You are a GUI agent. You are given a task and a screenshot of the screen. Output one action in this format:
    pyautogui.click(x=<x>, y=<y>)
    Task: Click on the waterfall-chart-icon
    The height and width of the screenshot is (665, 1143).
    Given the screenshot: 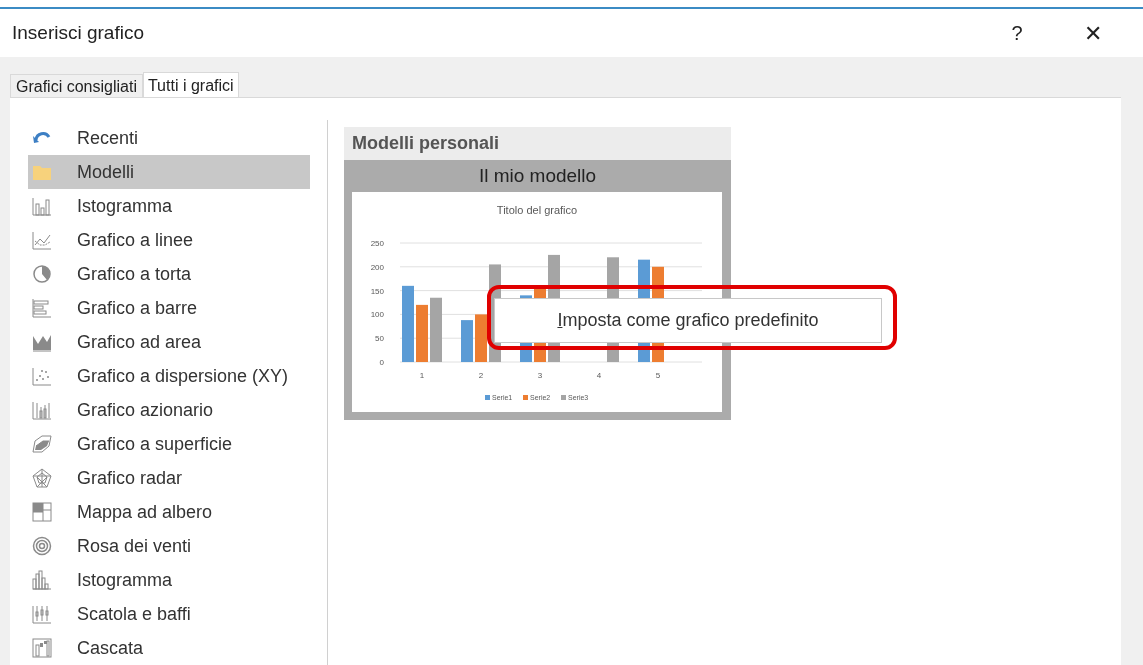 What is the action you would take?
    pyautogui.click(x=42, y=648)
    